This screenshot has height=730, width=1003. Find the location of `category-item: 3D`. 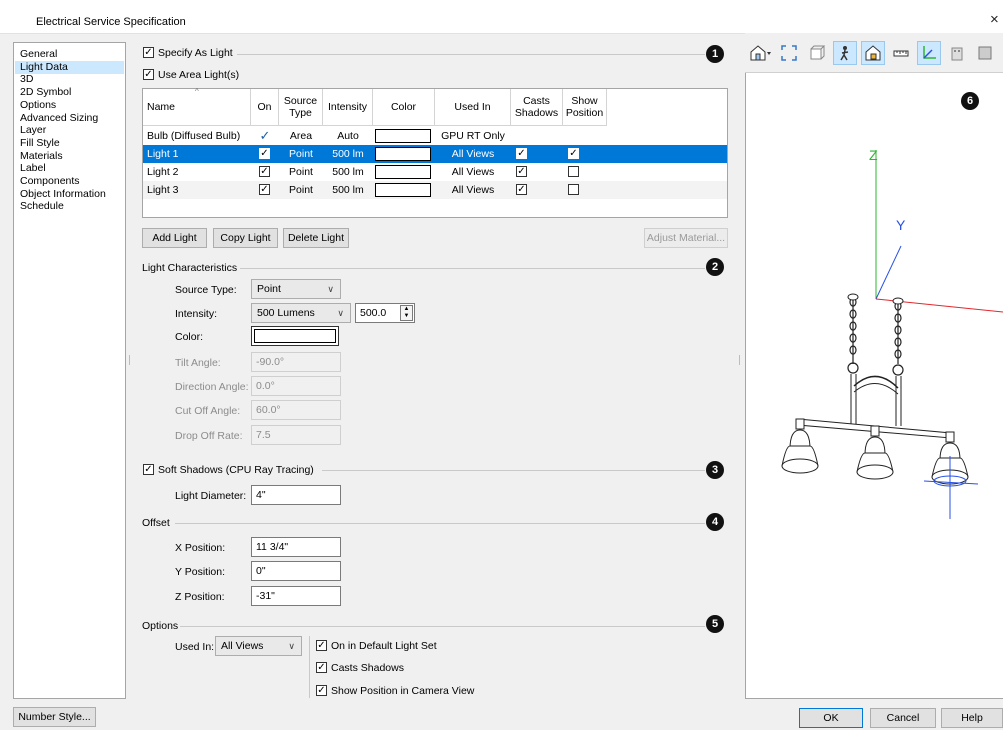

category-item: 3D is located at coordinates (69, 79).